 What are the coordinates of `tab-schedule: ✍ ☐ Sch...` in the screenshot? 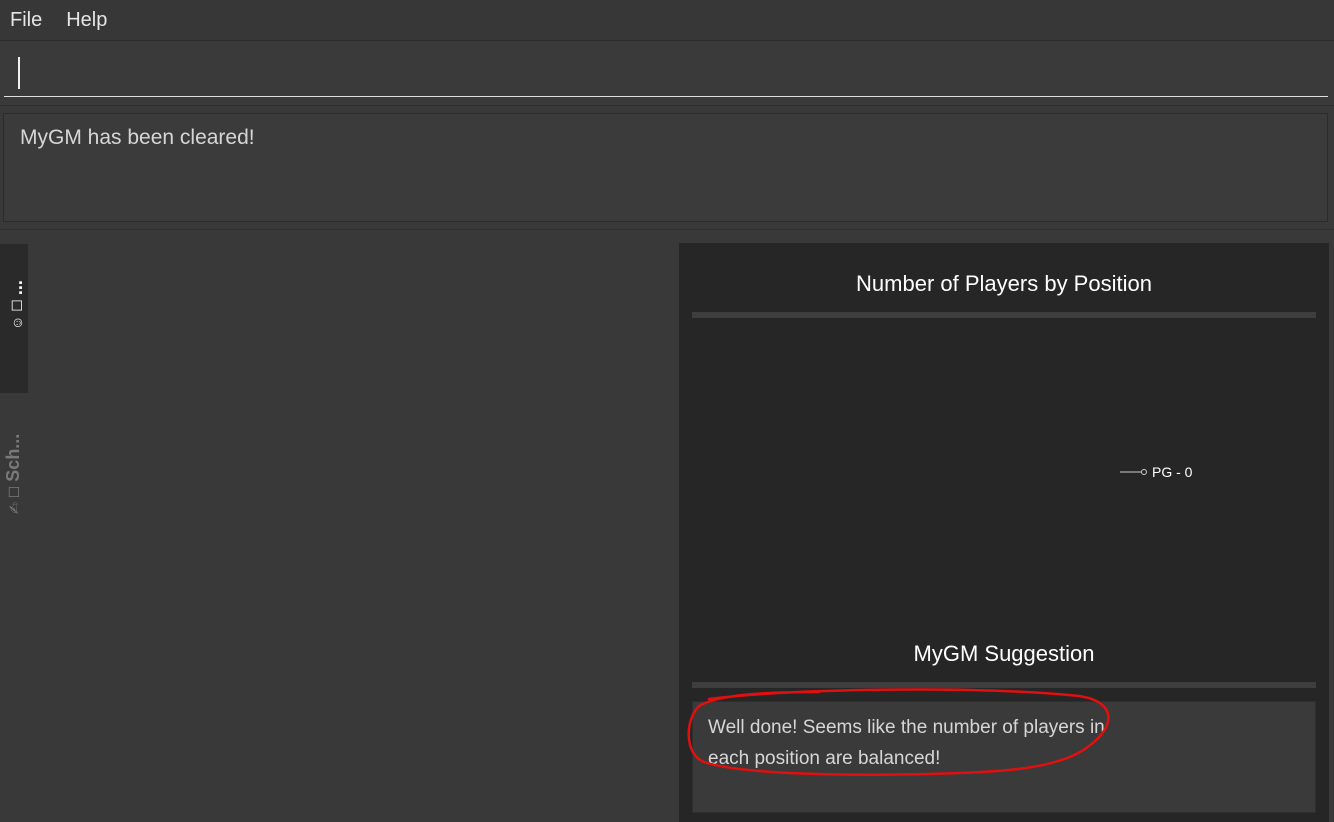 It's located at (14, 465).